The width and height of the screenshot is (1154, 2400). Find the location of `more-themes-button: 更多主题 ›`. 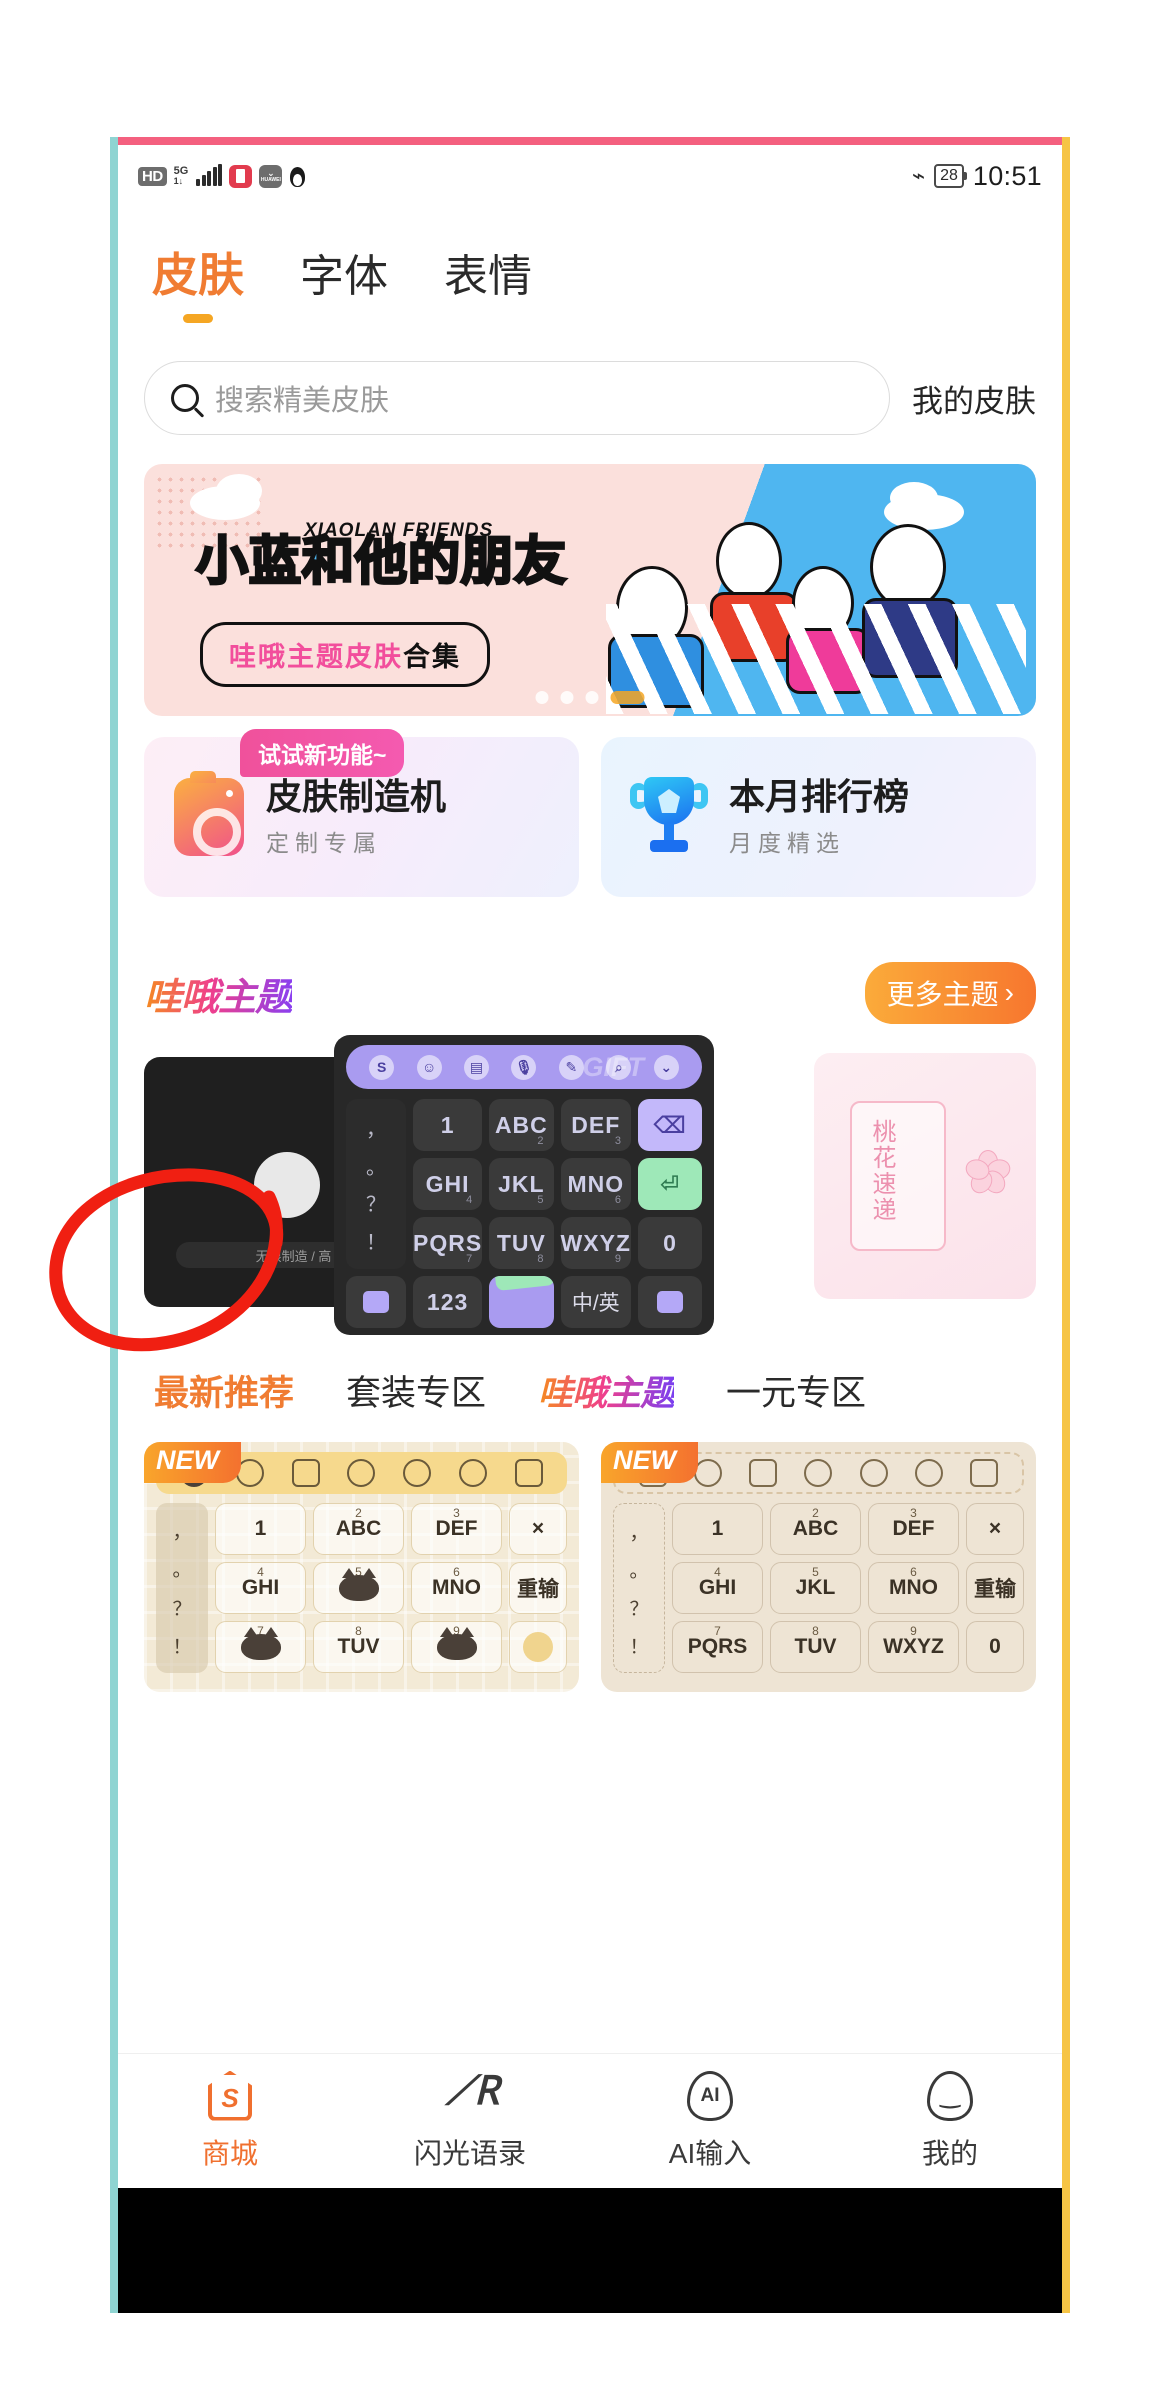

more-themes-button: 更多主题 › is located at coordinates (950, 993).